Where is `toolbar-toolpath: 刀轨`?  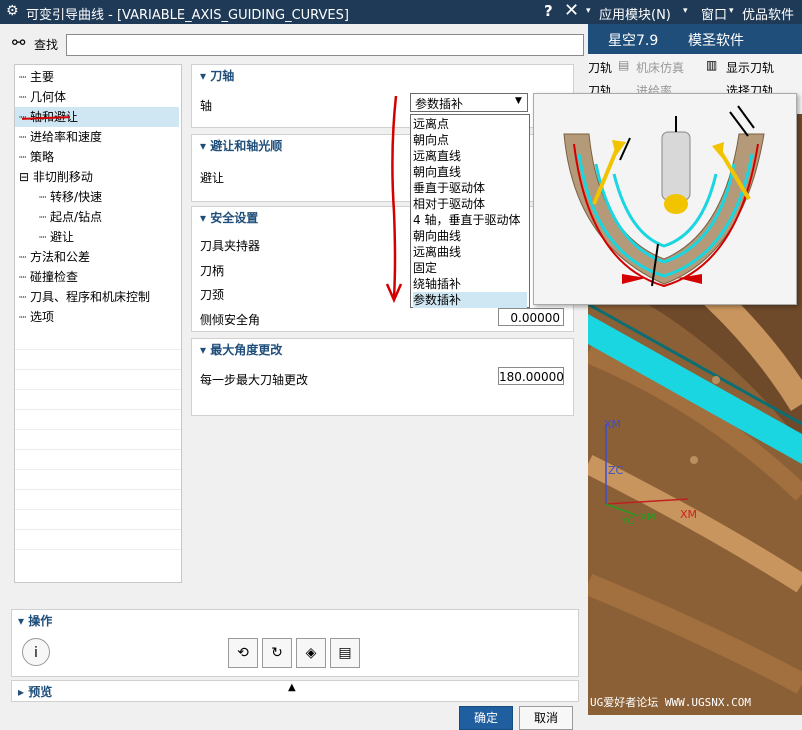 toolbar-toolpath: 刀轨 is located at coordinates (600, 67).